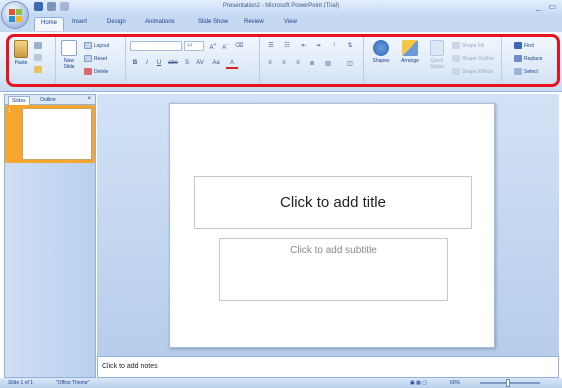 The height and width of the screenshot is (388, 562). What do you see at coordinates (213, 46) in the screenshot?
I see `grow-font-icon: A+` at bounding box center [213, 46].